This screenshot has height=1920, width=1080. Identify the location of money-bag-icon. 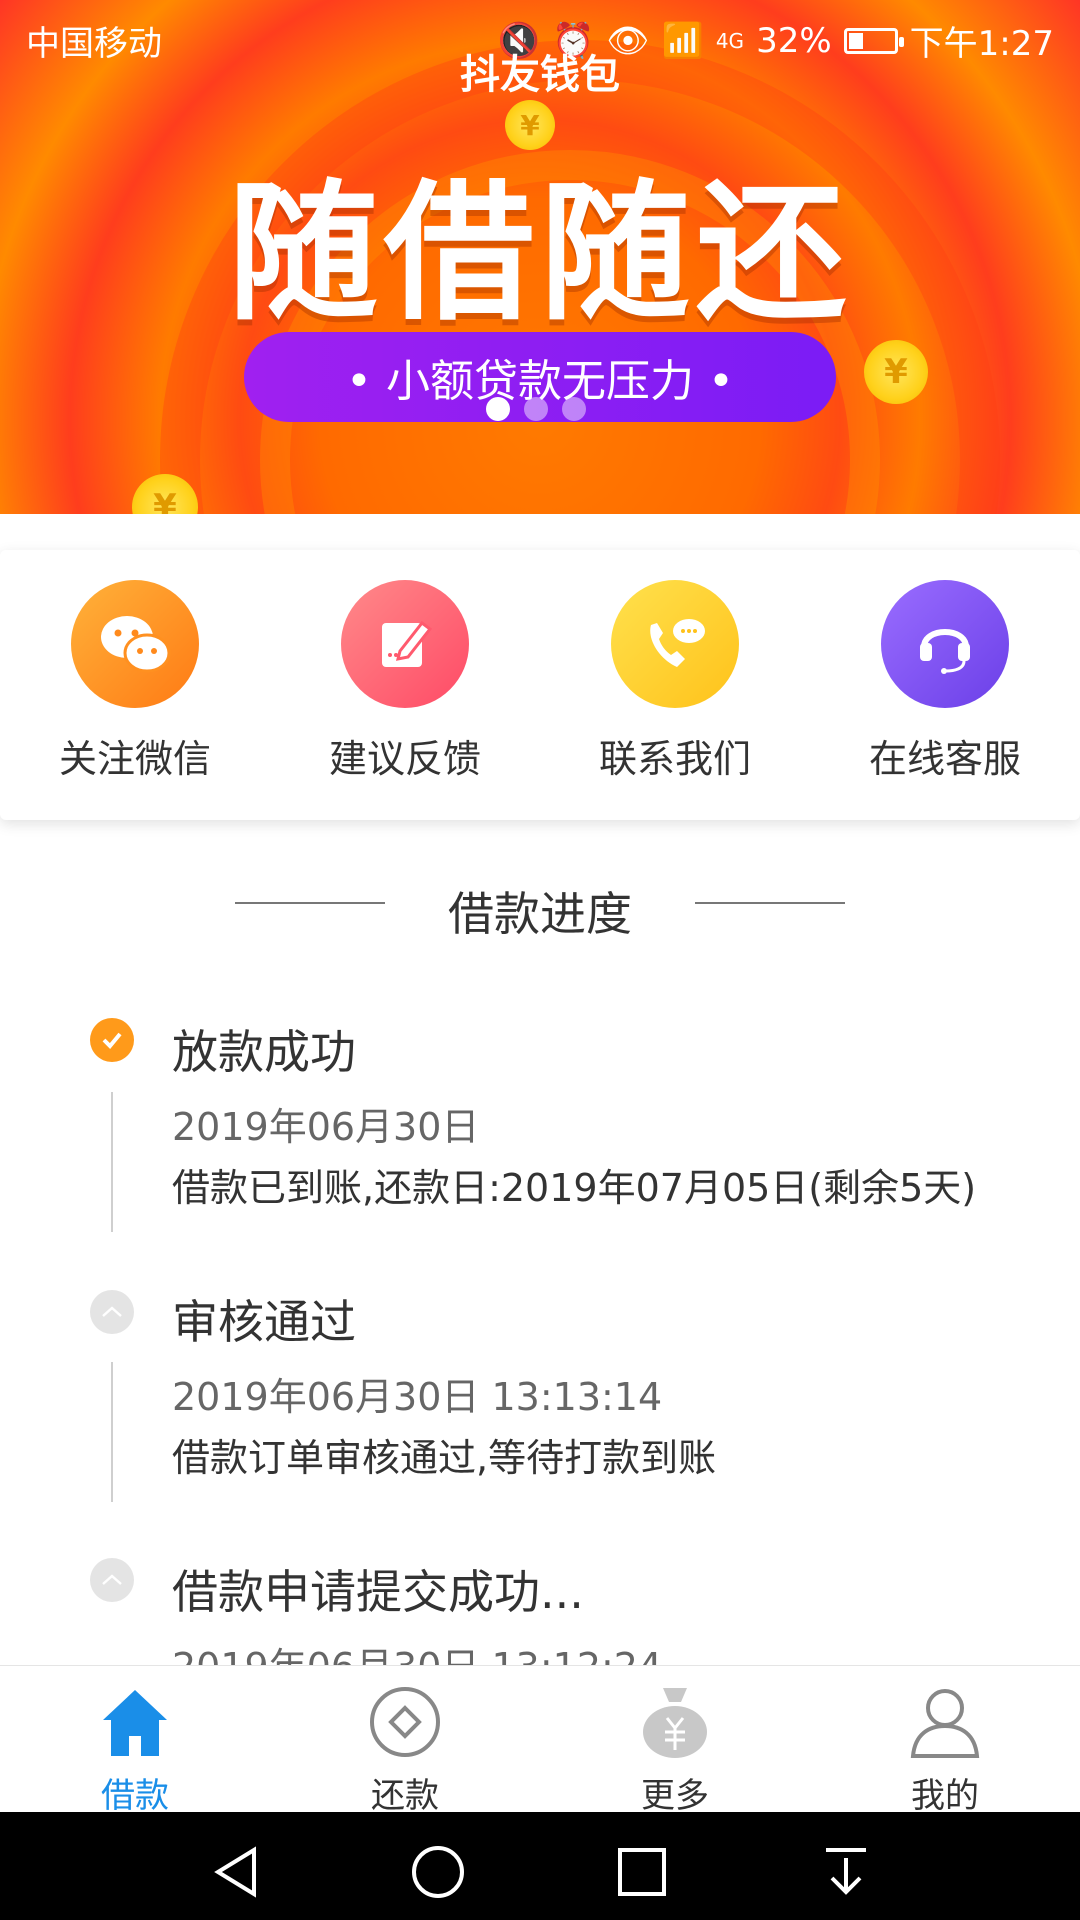
(675, 1723).